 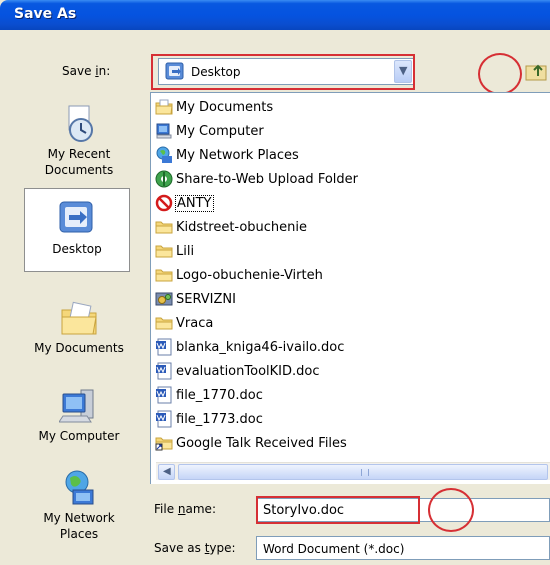 I want to click on save-in-label: Save in:, so click(x=86, y=71).